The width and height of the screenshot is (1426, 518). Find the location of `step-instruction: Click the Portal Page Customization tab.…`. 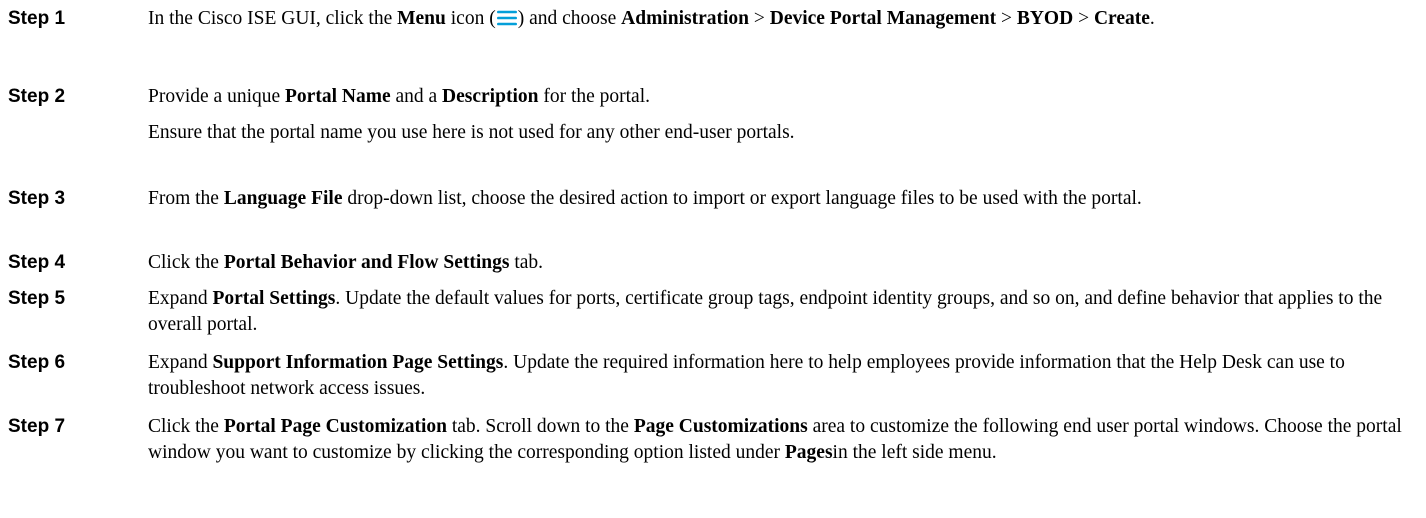

step-instruction: Click the Portal Page Customization tab.… is located at coordinates (784, 440).